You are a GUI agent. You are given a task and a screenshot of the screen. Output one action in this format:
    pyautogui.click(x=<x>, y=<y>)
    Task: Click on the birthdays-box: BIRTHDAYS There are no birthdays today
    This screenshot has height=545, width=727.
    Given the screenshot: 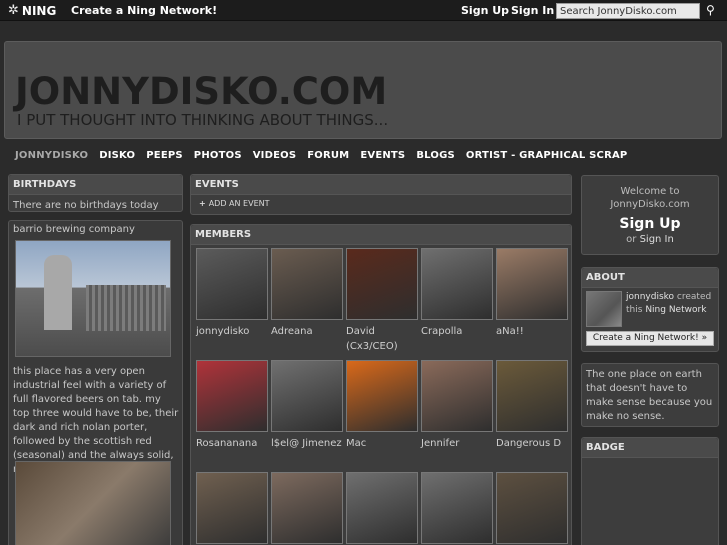 What is the action you would take?
    pyautogui.click(x=95, y=193)
    